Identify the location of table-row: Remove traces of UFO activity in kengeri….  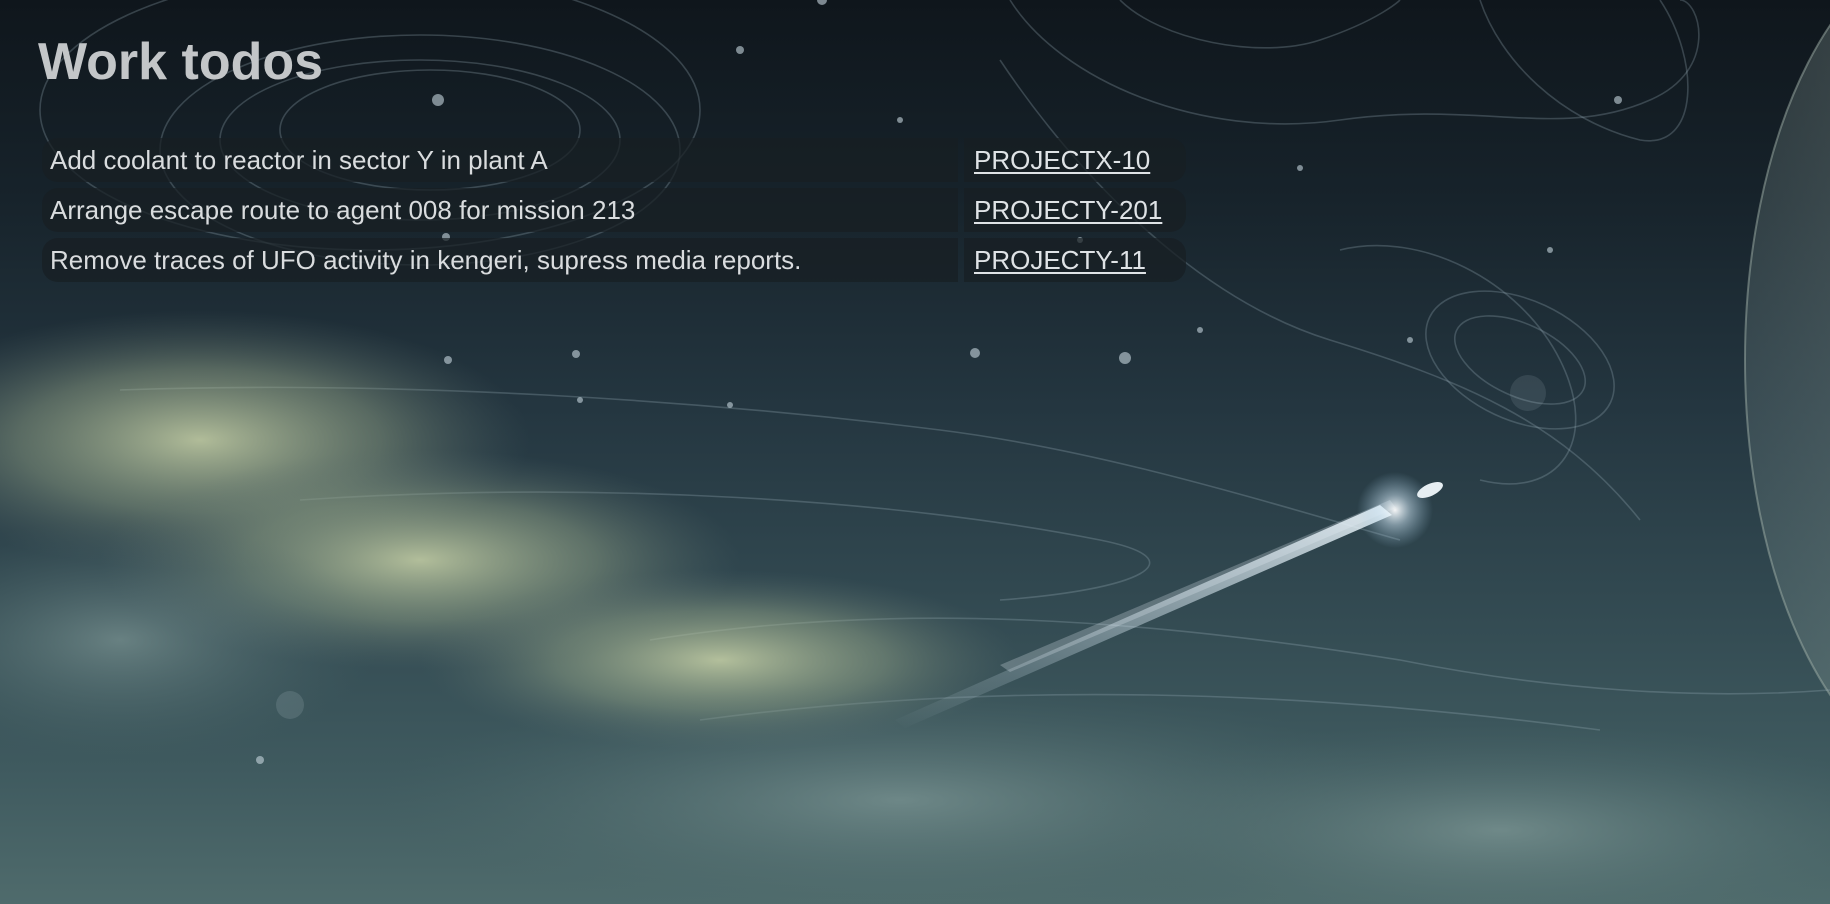
(614, 260).